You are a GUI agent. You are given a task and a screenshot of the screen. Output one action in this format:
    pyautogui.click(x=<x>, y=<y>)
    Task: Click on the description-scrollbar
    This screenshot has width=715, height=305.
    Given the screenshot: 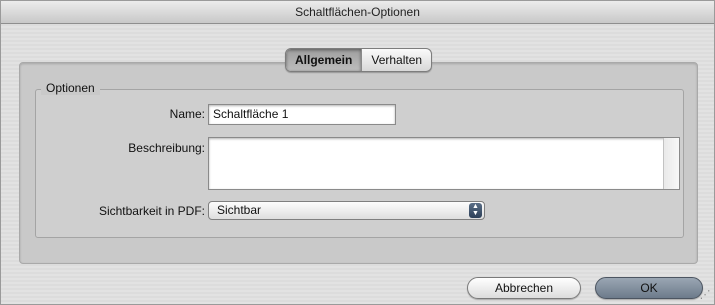 What is the action you would take?
    pyautogui.click(x=671, y=163)
    